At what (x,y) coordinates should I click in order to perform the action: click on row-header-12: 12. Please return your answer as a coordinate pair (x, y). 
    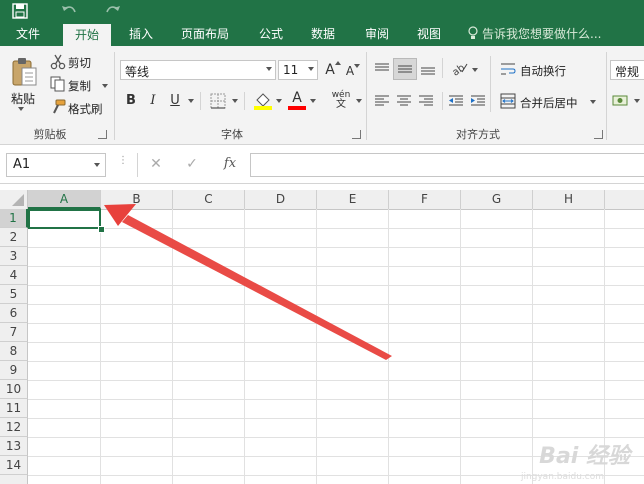
    Looking at the image, I should click on (14, 427).